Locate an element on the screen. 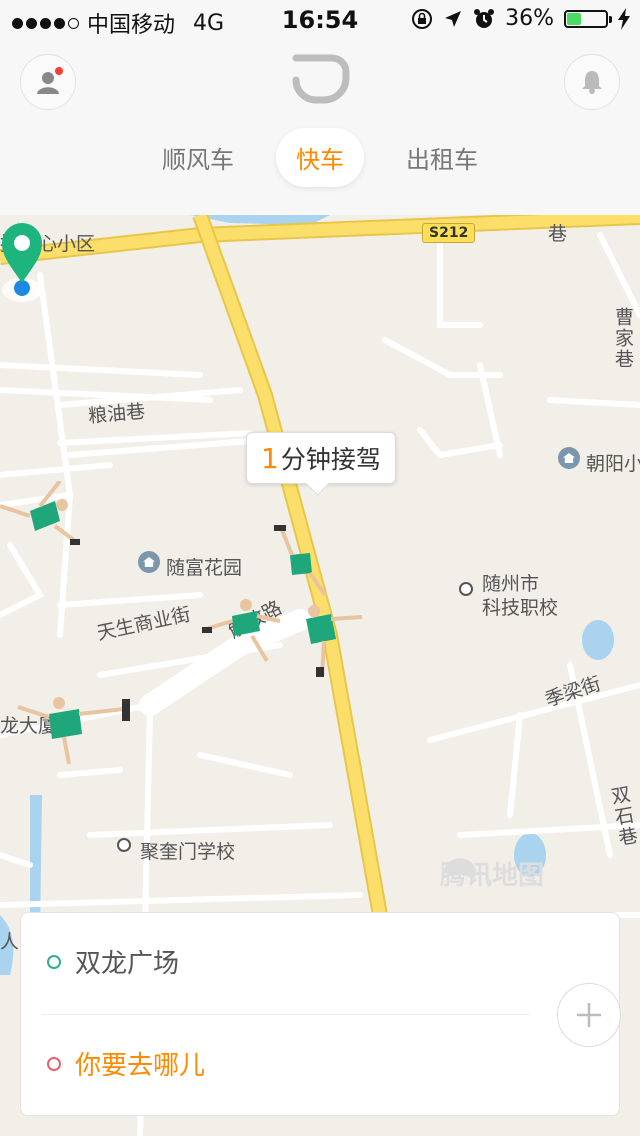 This screenshot has height=1136, width=640. poi-suifu-icon is located at coordinates (149, 562).